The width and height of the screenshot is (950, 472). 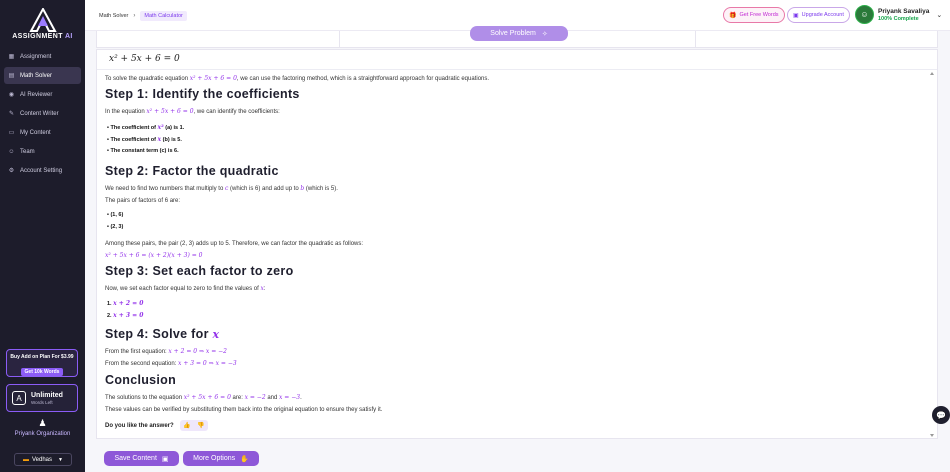 I want to click on solve-problem-label: Solve Problem, so click(x=513, y=33).